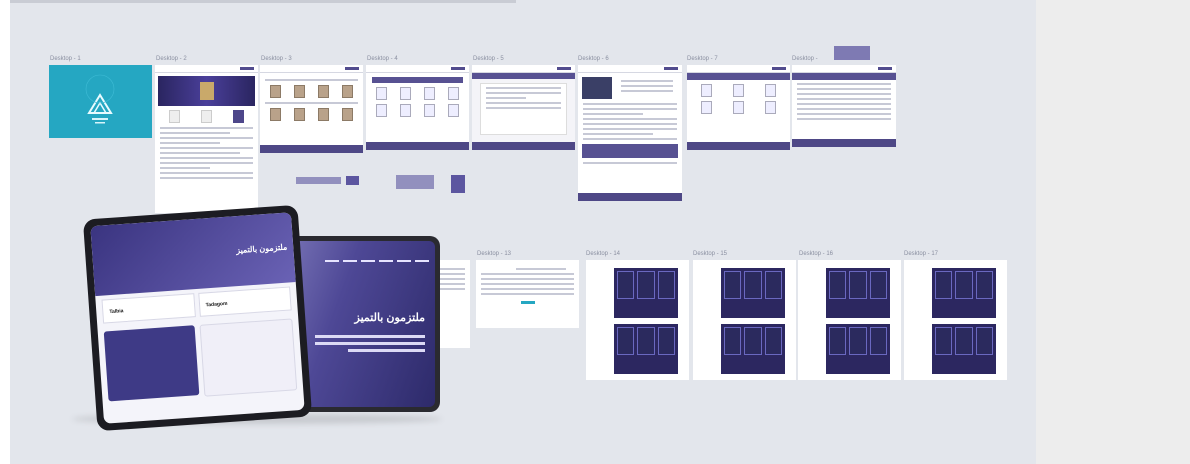 The width and height of the screenshot is (1190, 464). I want to click on tablet-screen-home: ملتزمون بالتميز Talbia Tadagom, so click(197, 318).